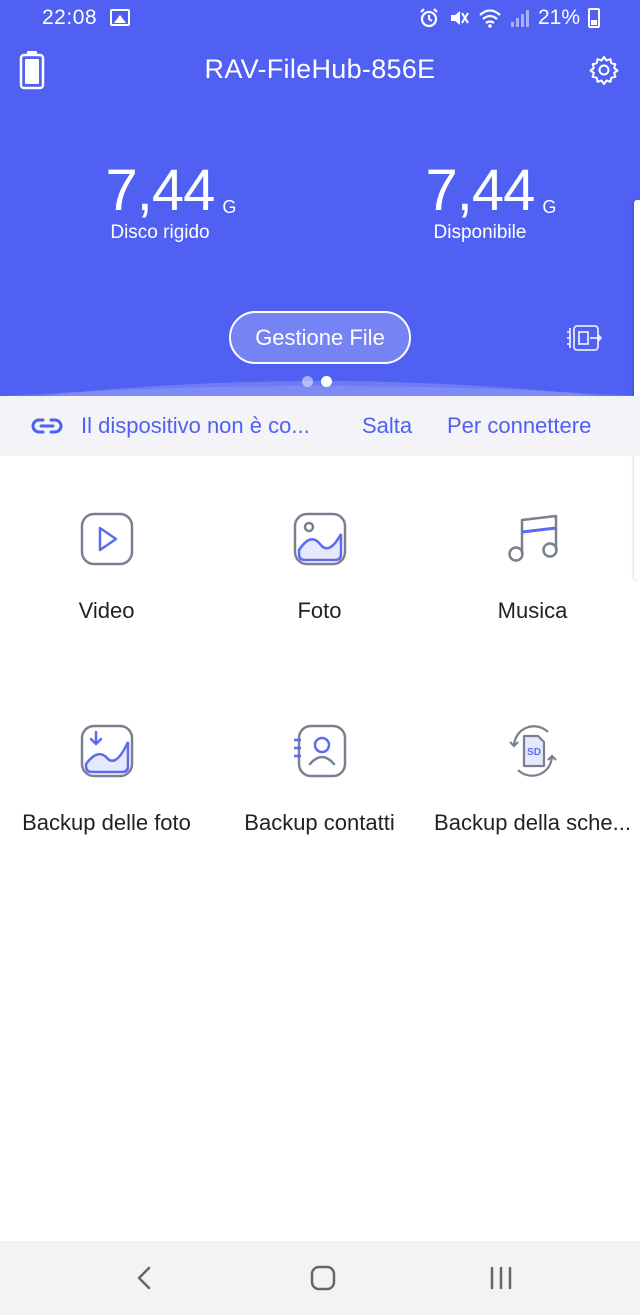 Image resolution: width=640 pixels, height=1315 pixels. Describe the element at coordinates (429, 18) in the screenshot. I see `alarm-icon` at that location.